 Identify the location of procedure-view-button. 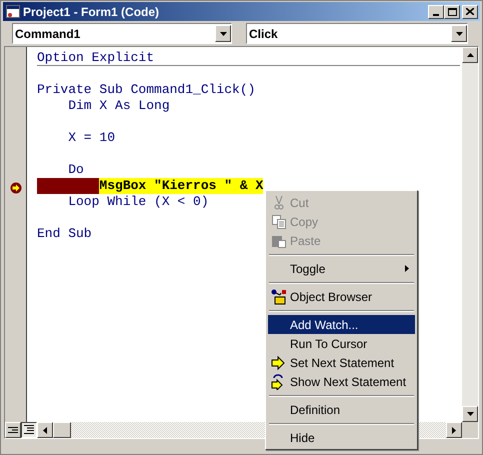
(13, 430).